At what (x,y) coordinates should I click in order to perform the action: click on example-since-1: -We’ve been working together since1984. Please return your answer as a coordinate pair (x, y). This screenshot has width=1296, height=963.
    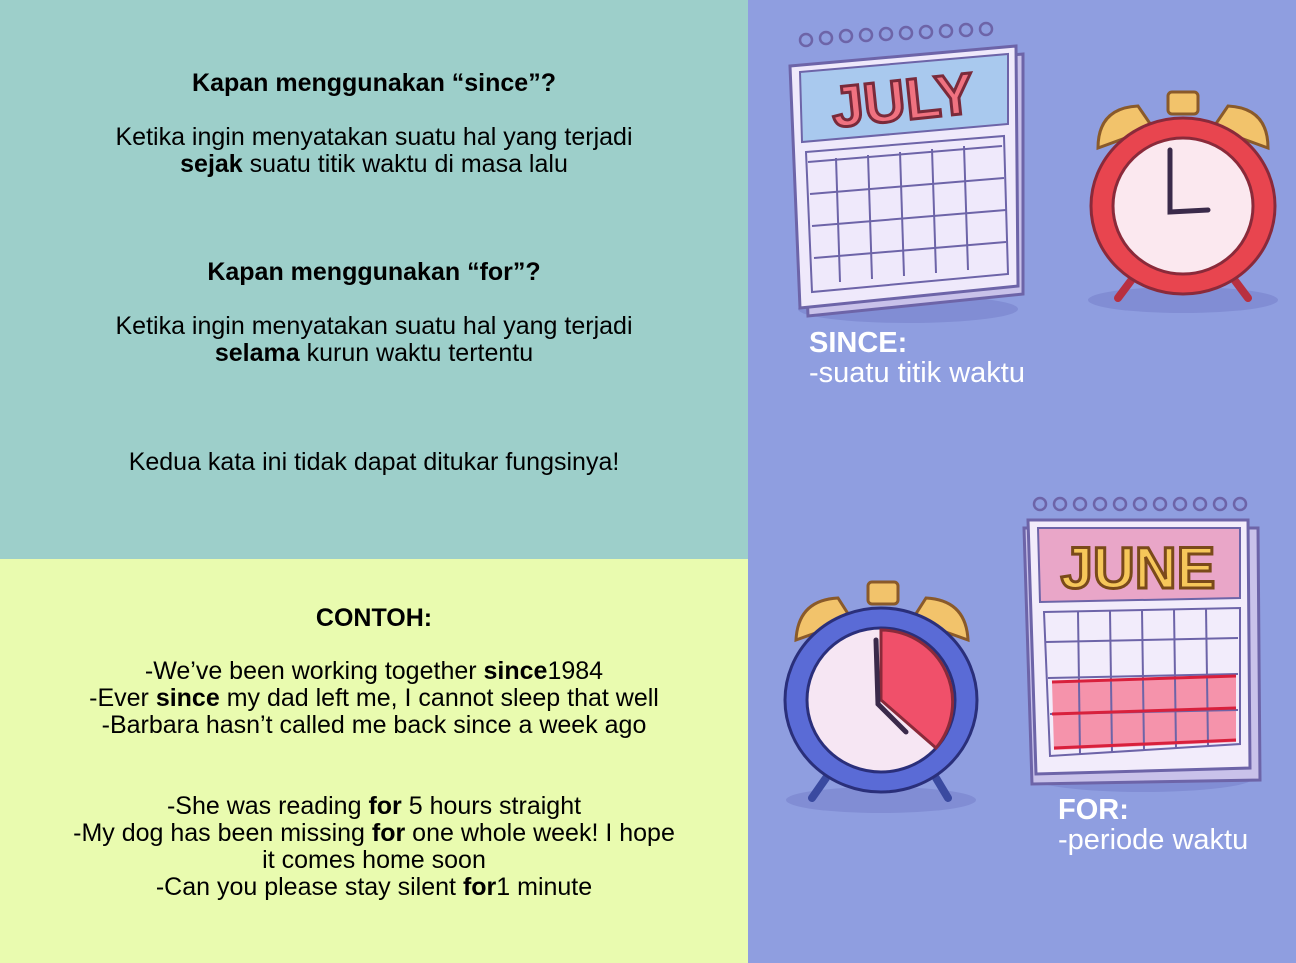
    Looking at the image, I should click on (374, 671).